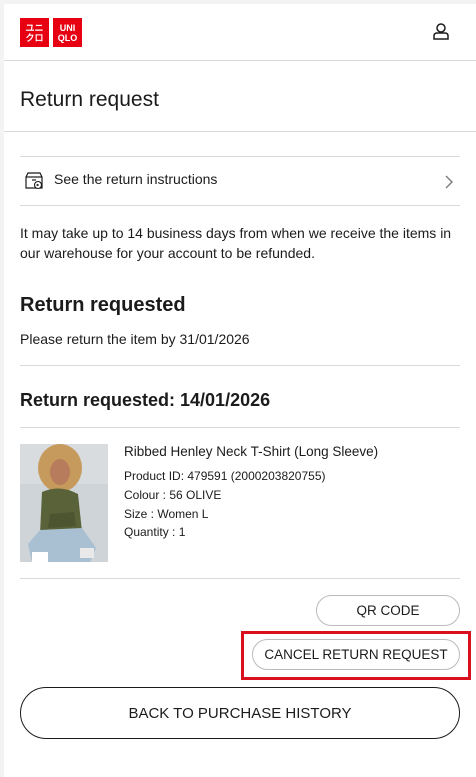 This screenshot has width=476, height=777. I want to click on logo-text: QLO, so click(67, 37).